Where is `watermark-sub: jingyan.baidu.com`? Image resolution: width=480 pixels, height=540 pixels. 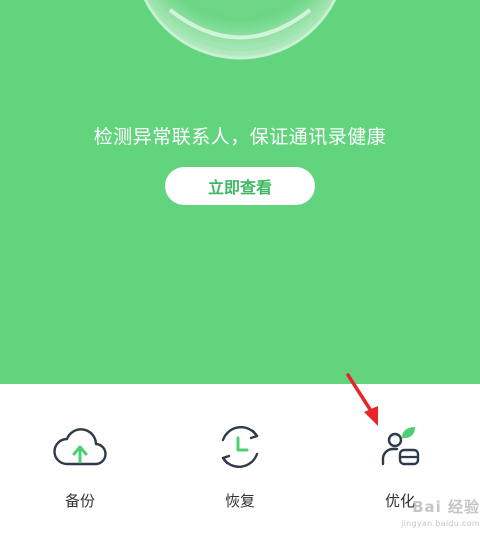 watermark-sub: jingyan.baidu.com is located at coordinates (440, 523).